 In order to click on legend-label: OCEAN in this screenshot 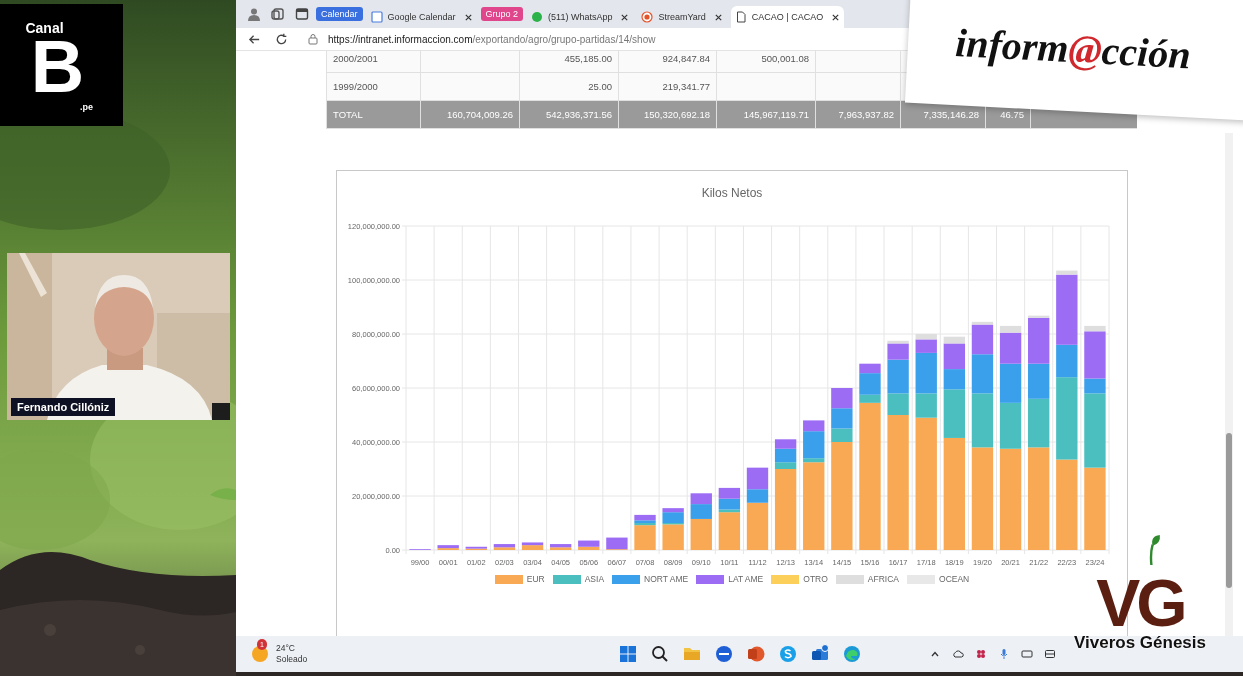, I will do `click(954, 579)`.